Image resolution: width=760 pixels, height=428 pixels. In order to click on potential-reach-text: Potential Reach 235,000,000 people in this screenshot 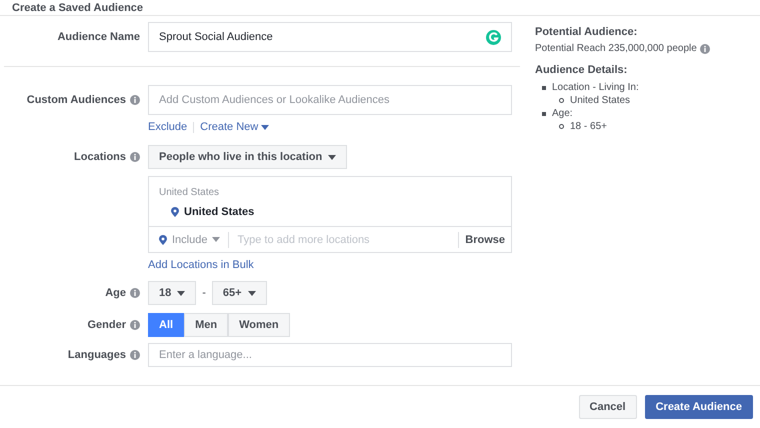, I will do `click(616, 48)`.